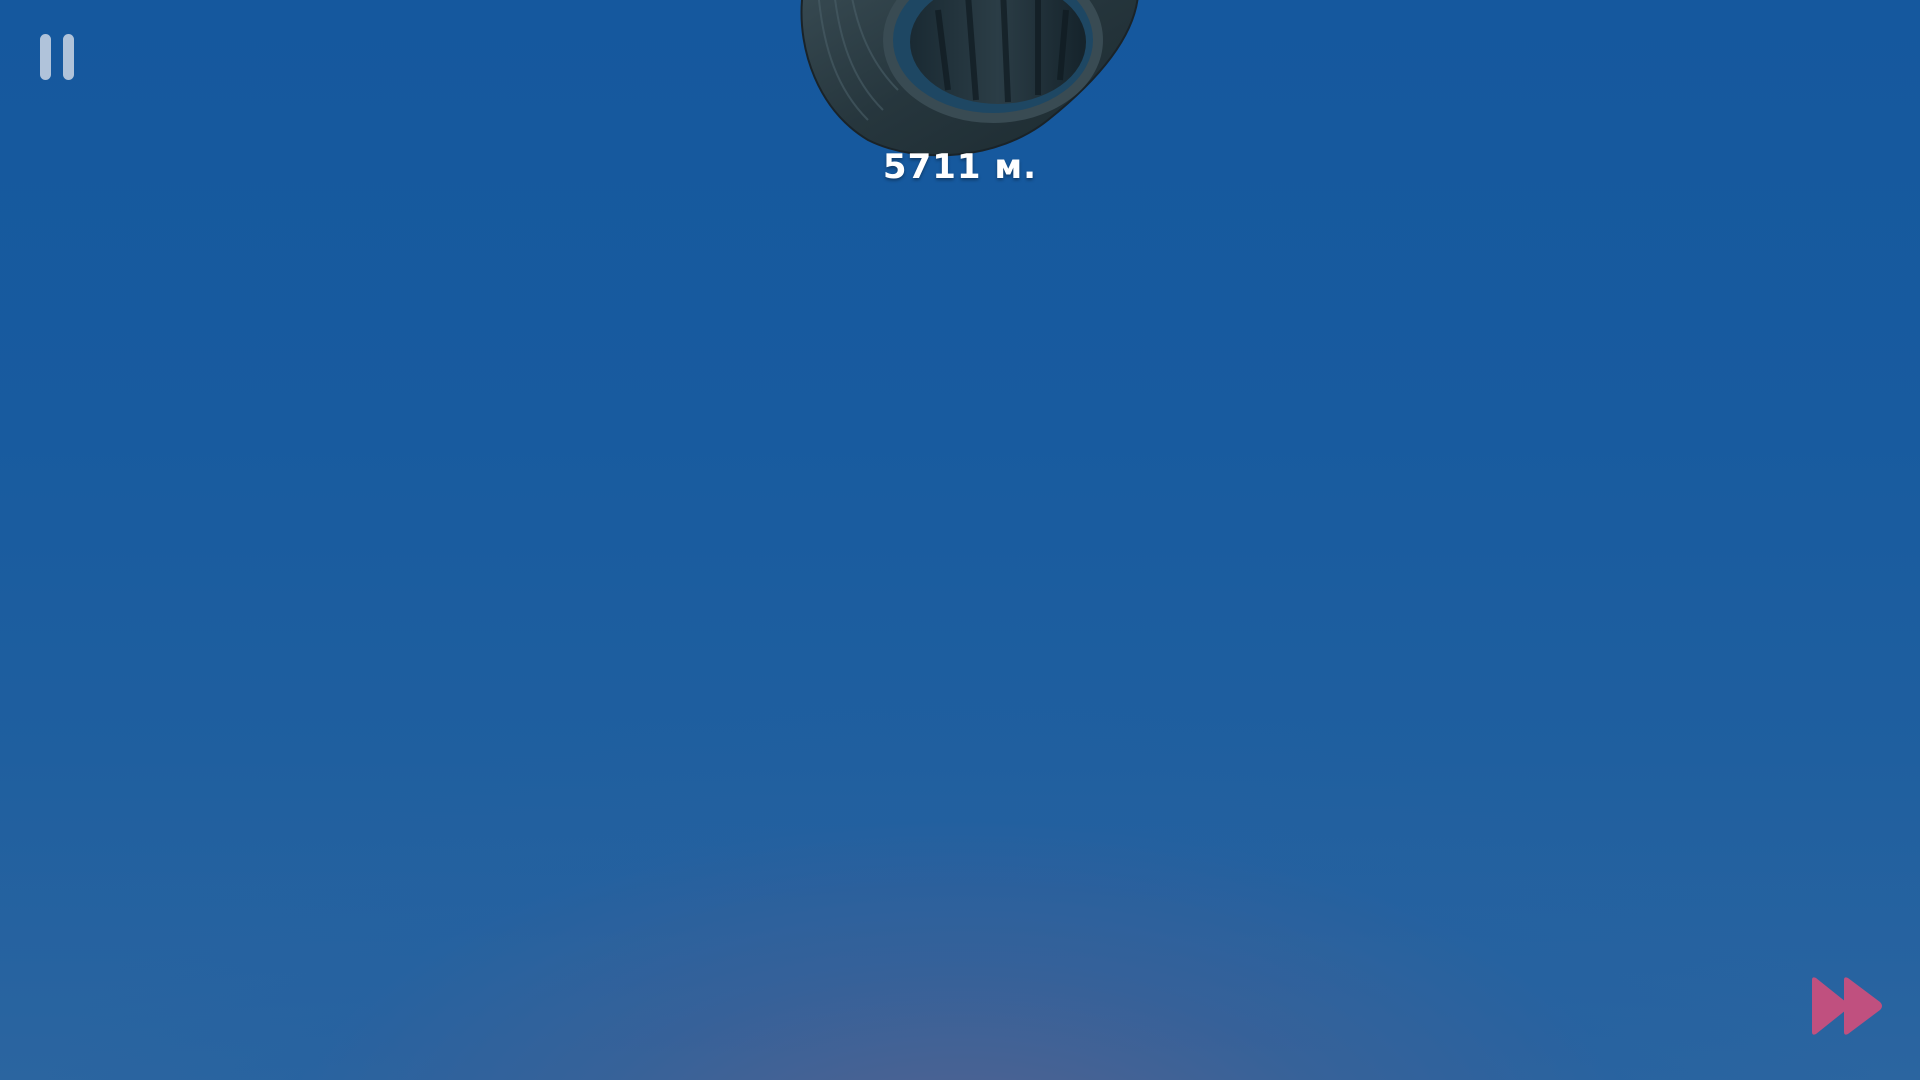  What do you see at coordinates (45, 57) in the screenshot?
I see `pause-icon-bar-left` at bounding box center [45, 57].